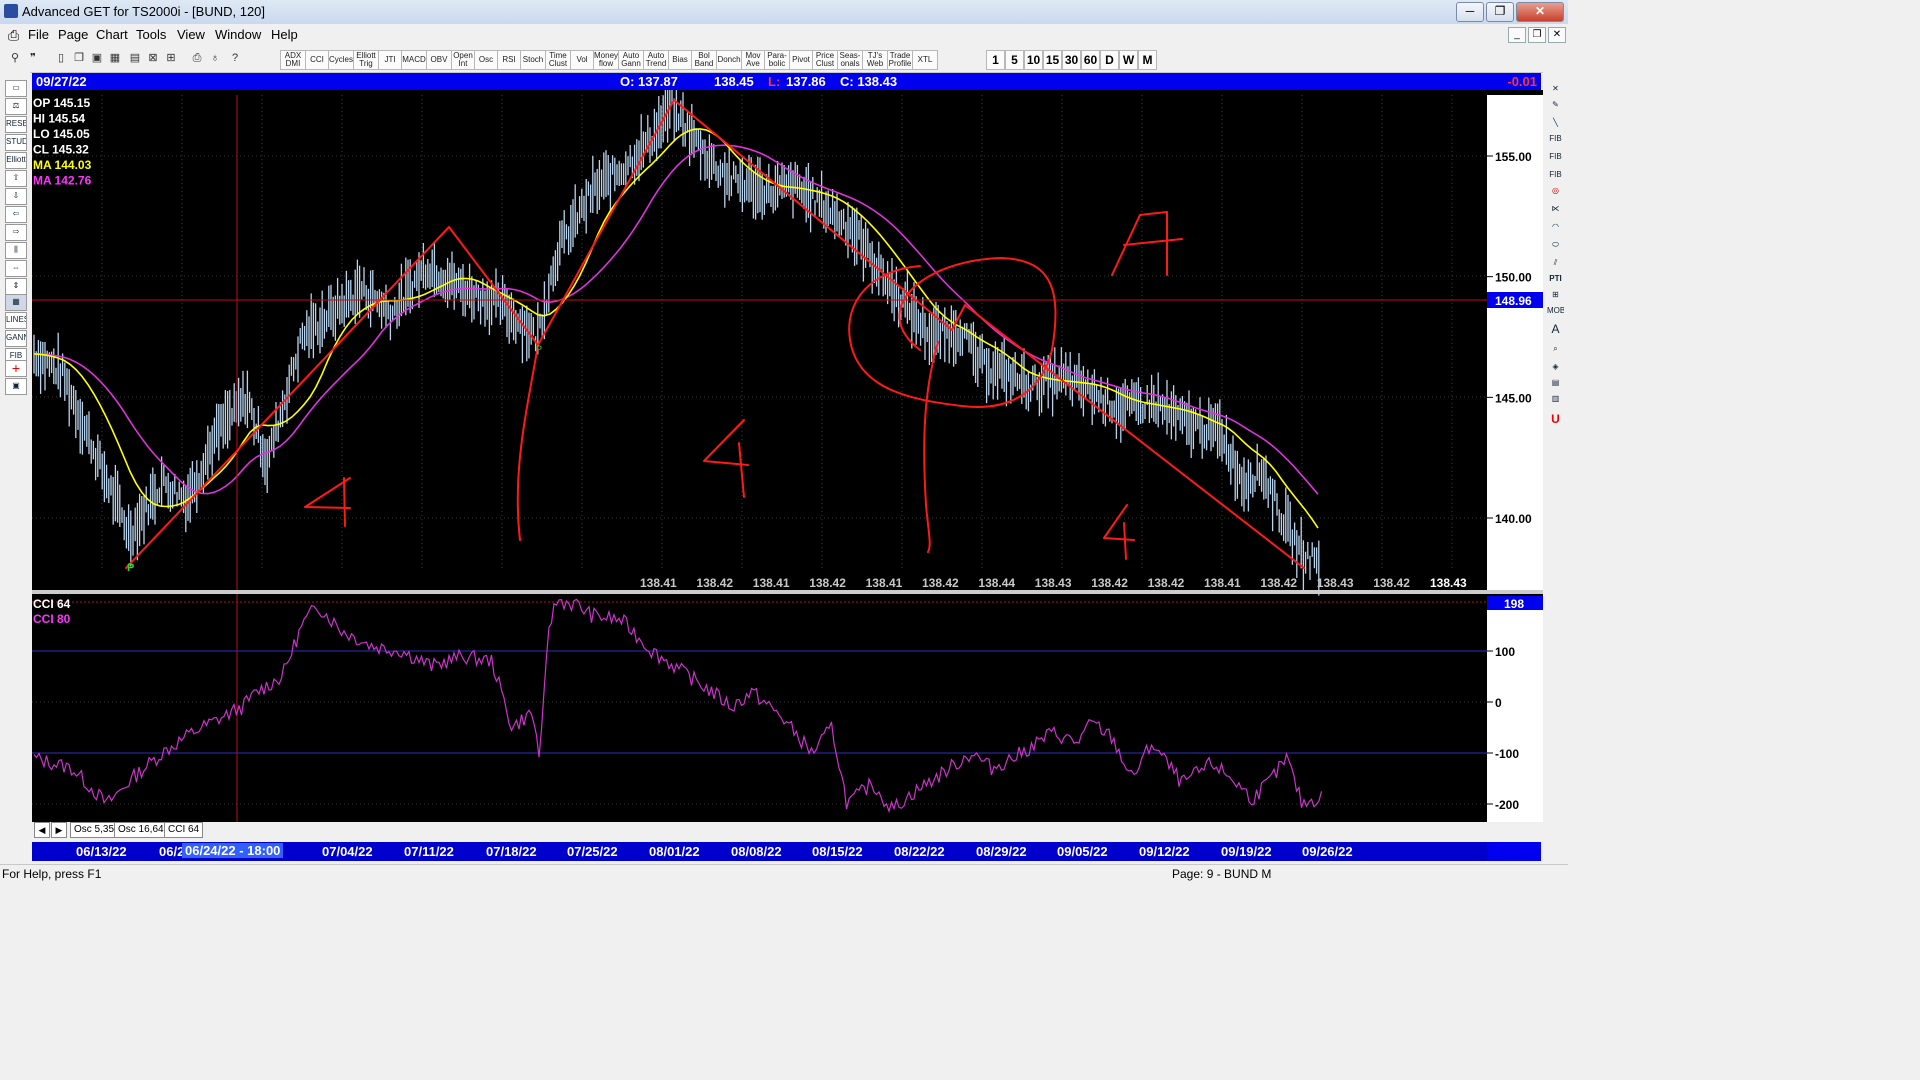  I want to click on indicator-button-26: XTL, so click(925, 60).